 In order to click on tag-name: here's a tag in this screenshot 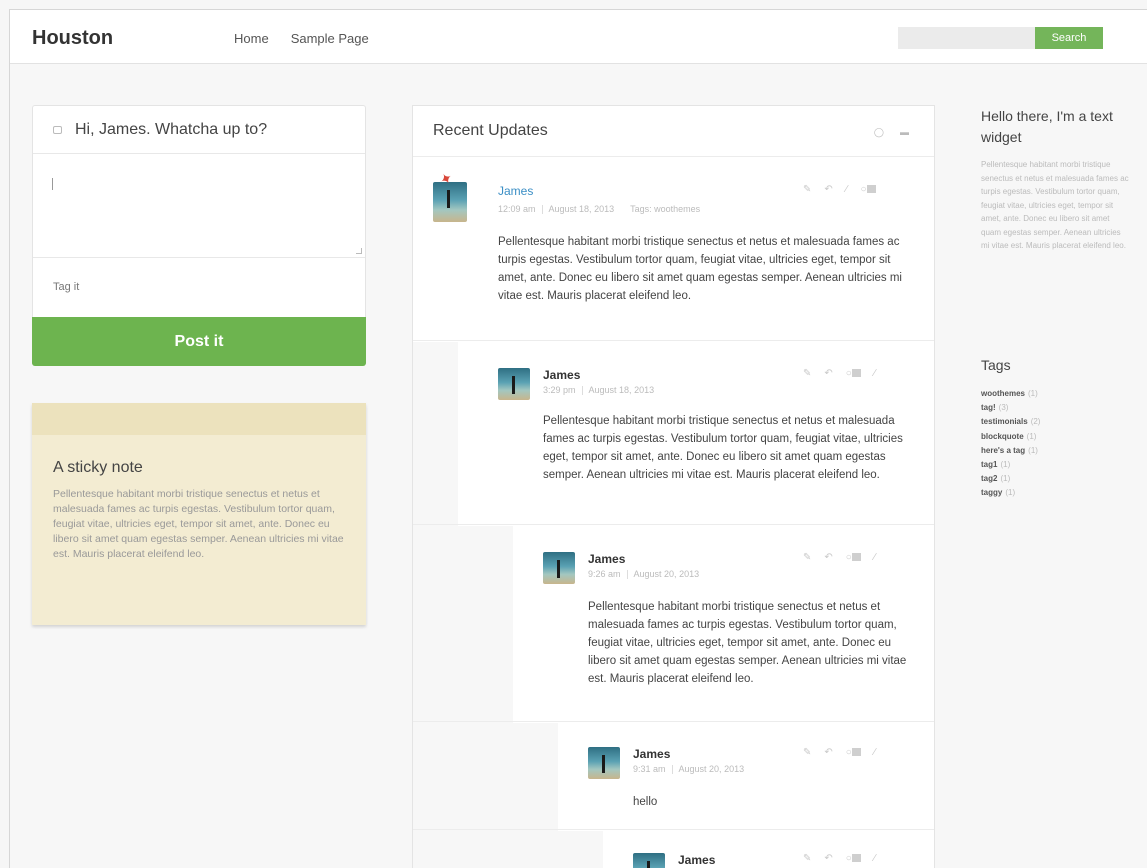, I will do `click(1003, 450)`.